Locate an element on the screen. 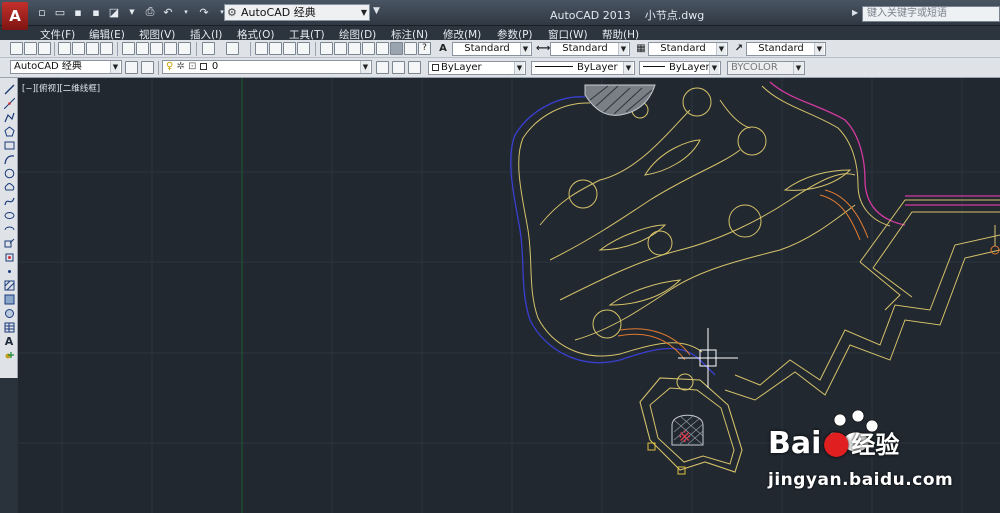 The image size is (1000, 513). line-icon is located at coordinates (9, 89).